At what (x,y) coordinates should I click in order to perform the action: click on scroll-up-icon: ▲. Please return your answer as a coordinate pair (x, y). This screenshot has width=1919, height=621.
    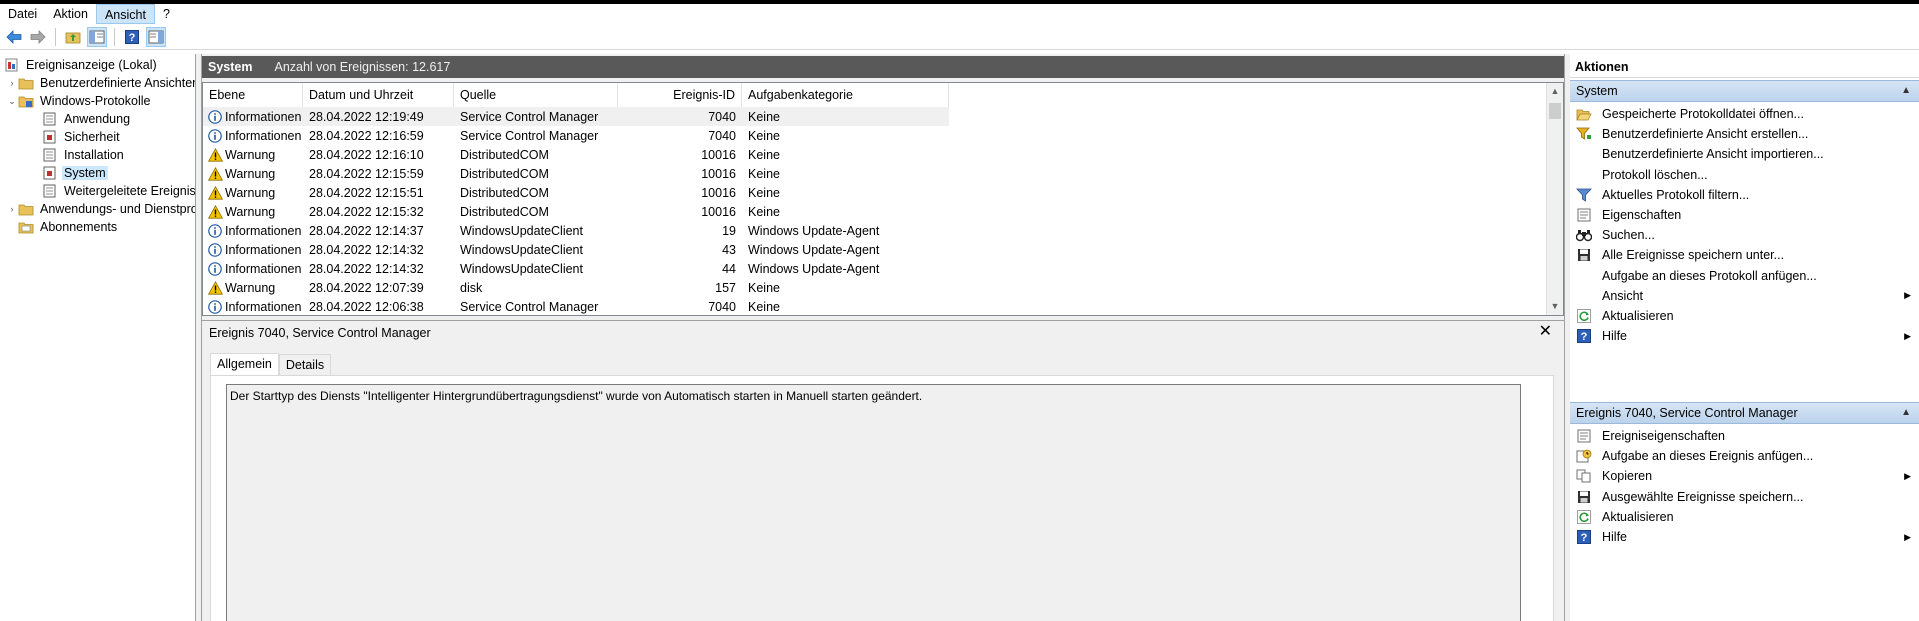
    Looking at the image, I should click on (1555, 91).